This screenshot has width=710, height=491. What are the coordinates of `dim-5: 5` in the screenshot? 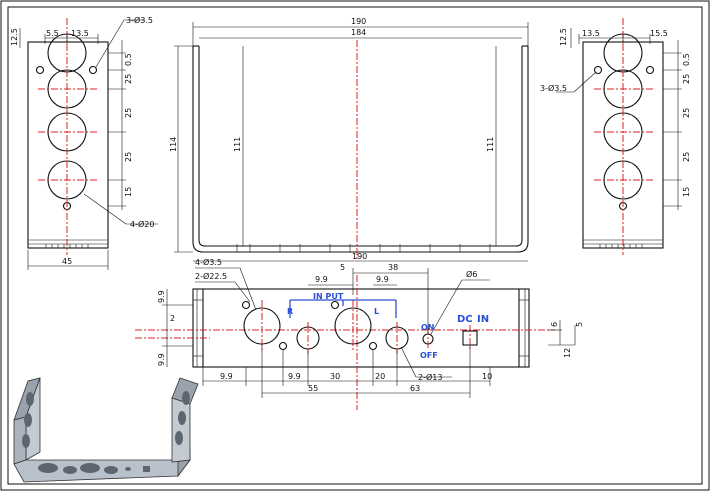 It's located at (342, 267).